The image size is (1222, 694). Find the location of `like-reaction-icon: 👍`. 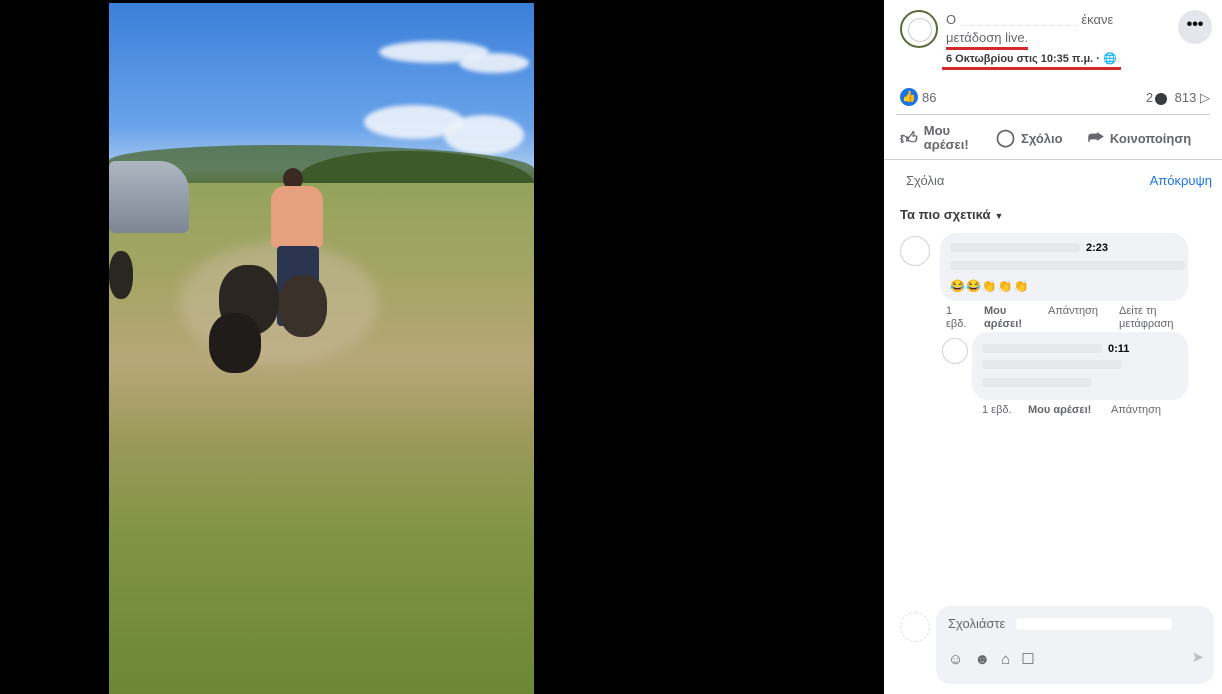

like-reaction-icon: 👍 is located at coordinates (909, 97).